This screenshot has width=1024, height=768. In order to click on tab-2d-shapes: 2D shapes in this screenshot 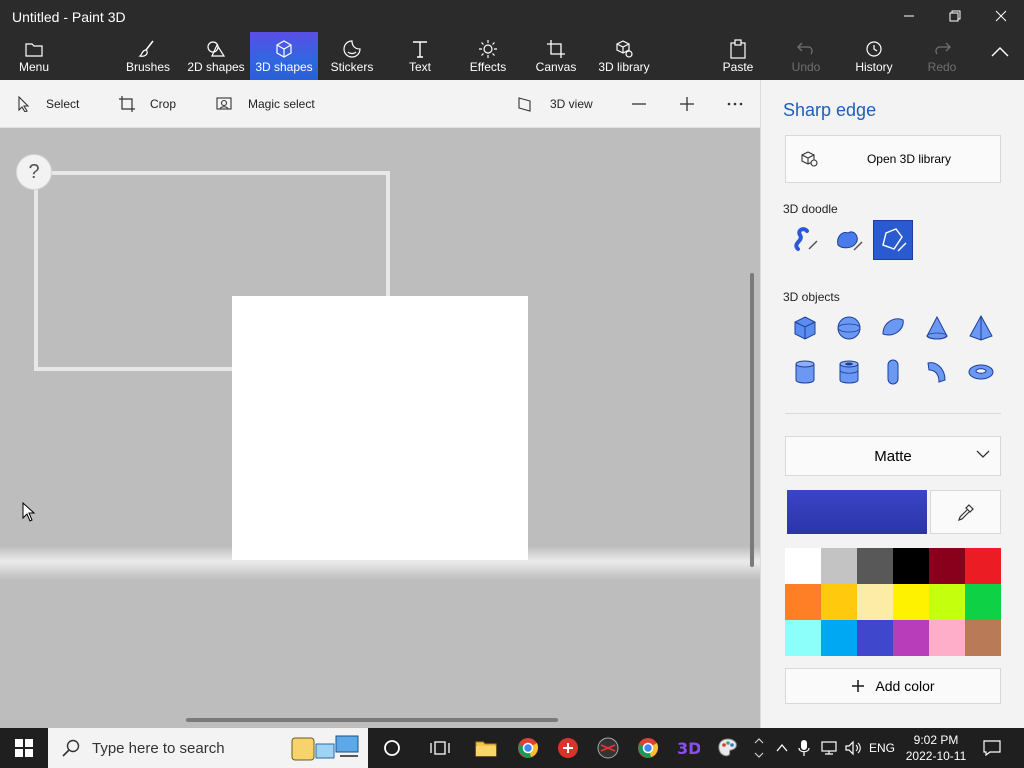, I will do `click(216, 56)`.